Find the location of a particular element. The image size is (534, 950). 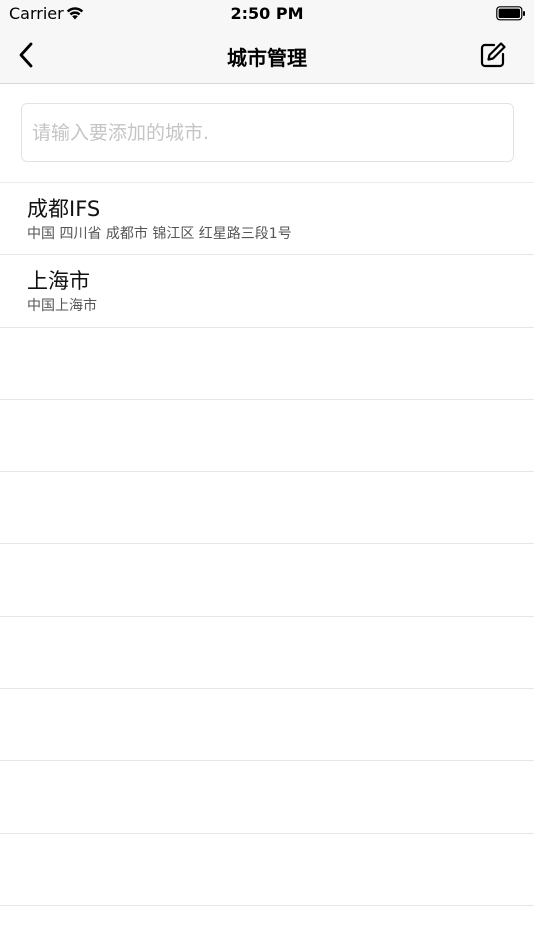

city-search-input is located at coordinates (267, 132).